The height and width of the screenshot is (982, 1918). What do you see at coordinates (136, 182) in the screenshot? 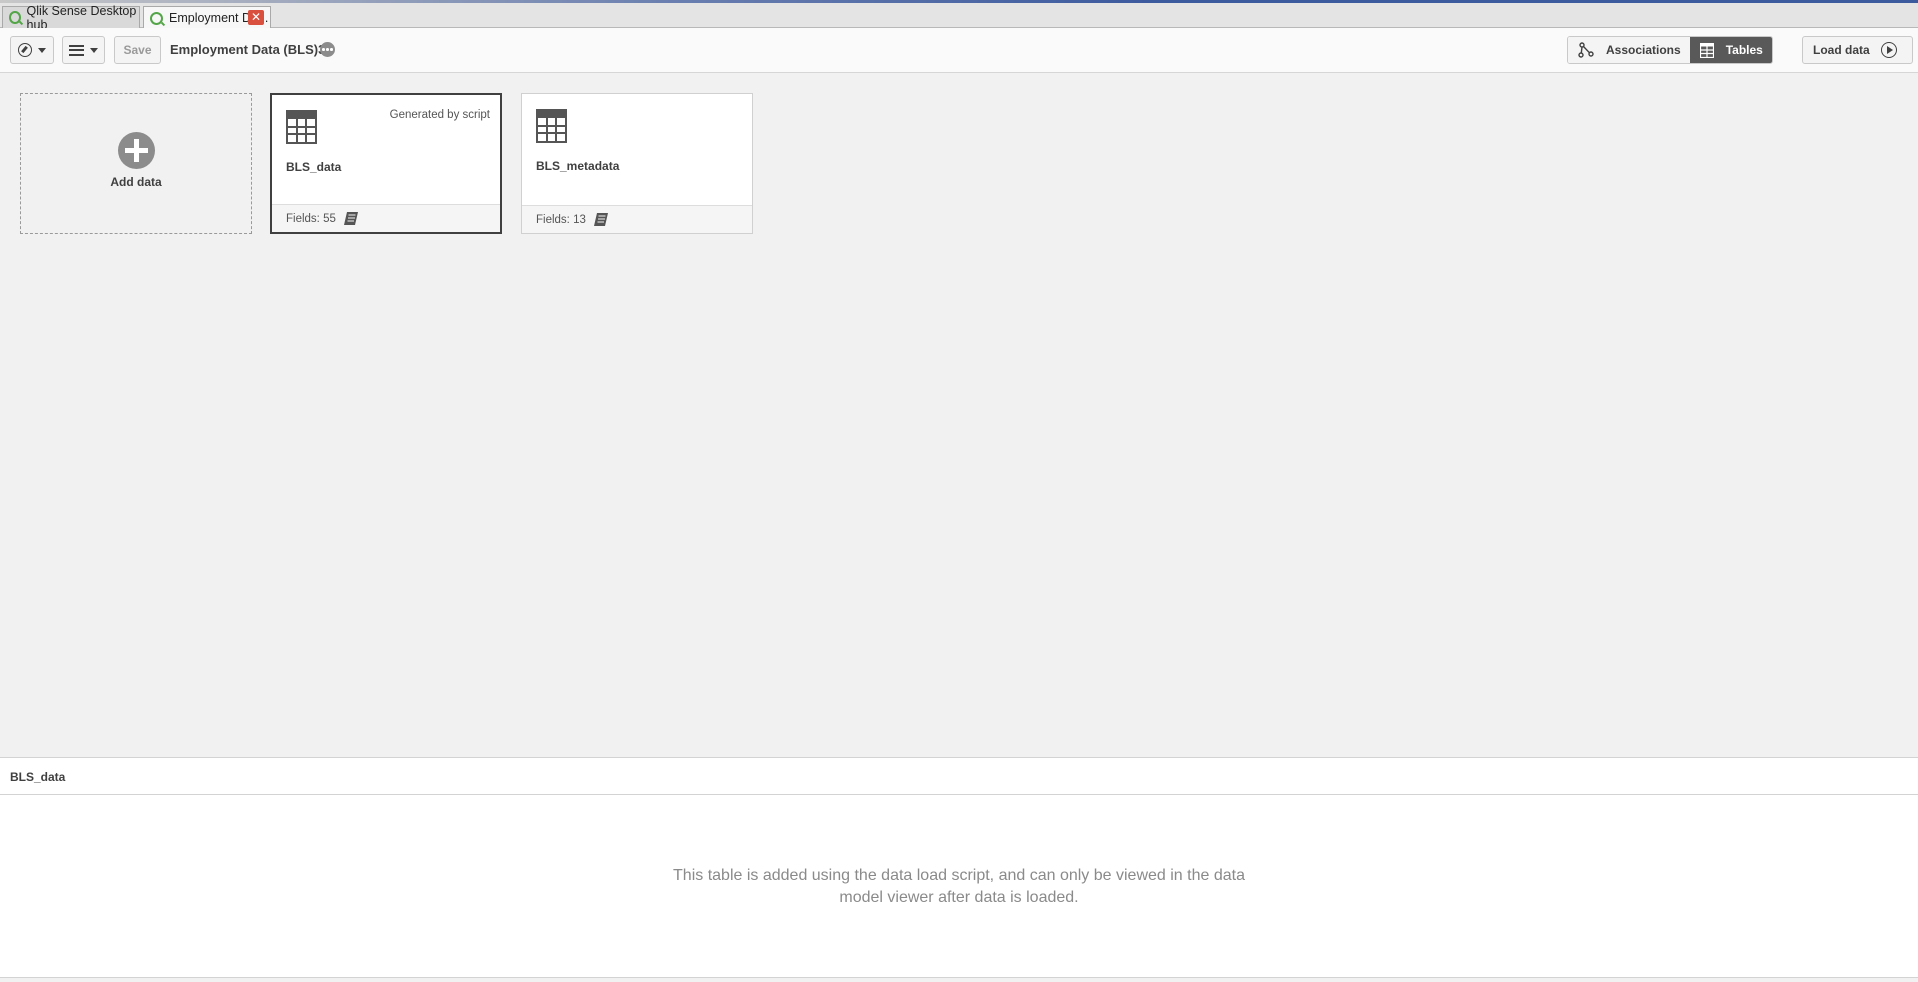
I see `add-data-label: Add data` at bounding box center [136, 182].